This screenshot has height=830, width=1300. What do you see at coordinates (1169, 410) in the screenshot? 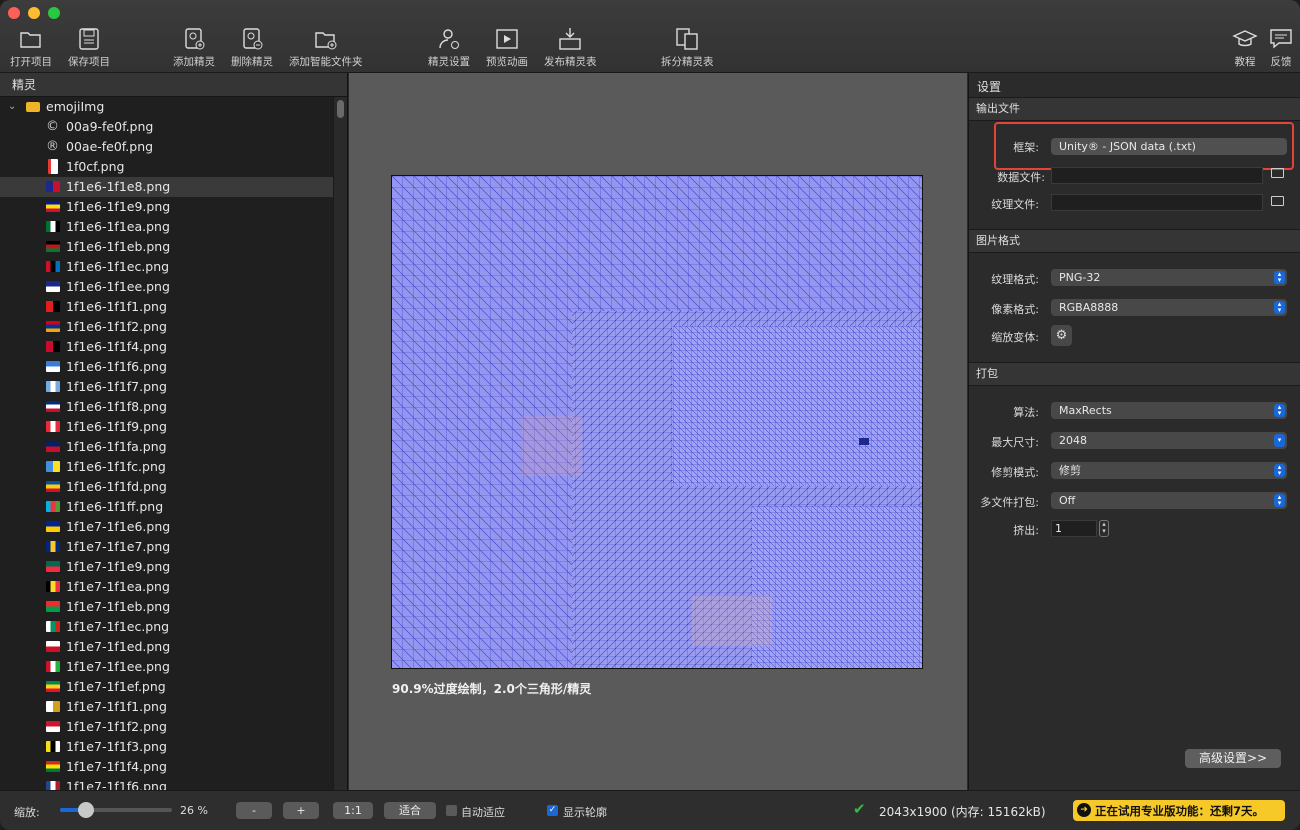
I see `algorithm-select: MaxRects ▴ ▾` at bounding box center [1169, 410].